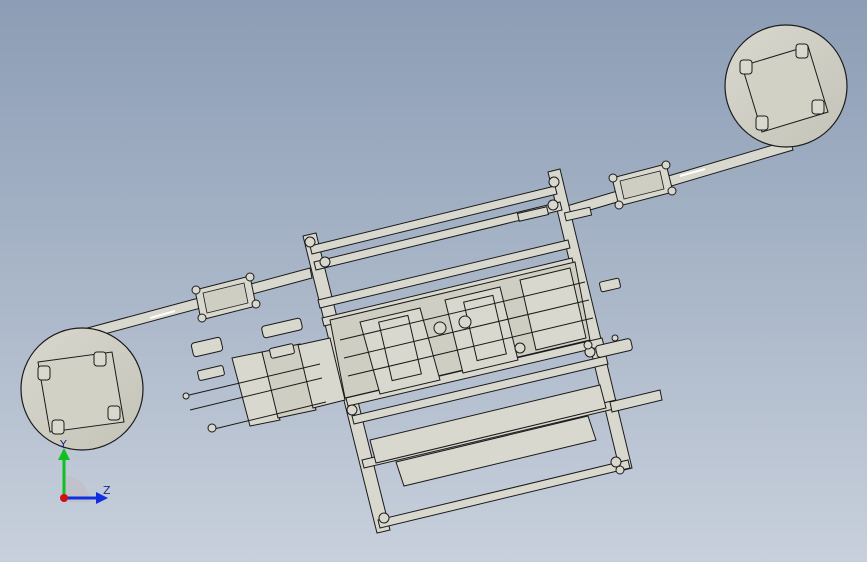 Image resolution: width=867 pixels, height=562 pixels. What do you see at coordinates (226, 297) in the screenshot?
I see `tensioner-left` at bounding box center [226, 297].